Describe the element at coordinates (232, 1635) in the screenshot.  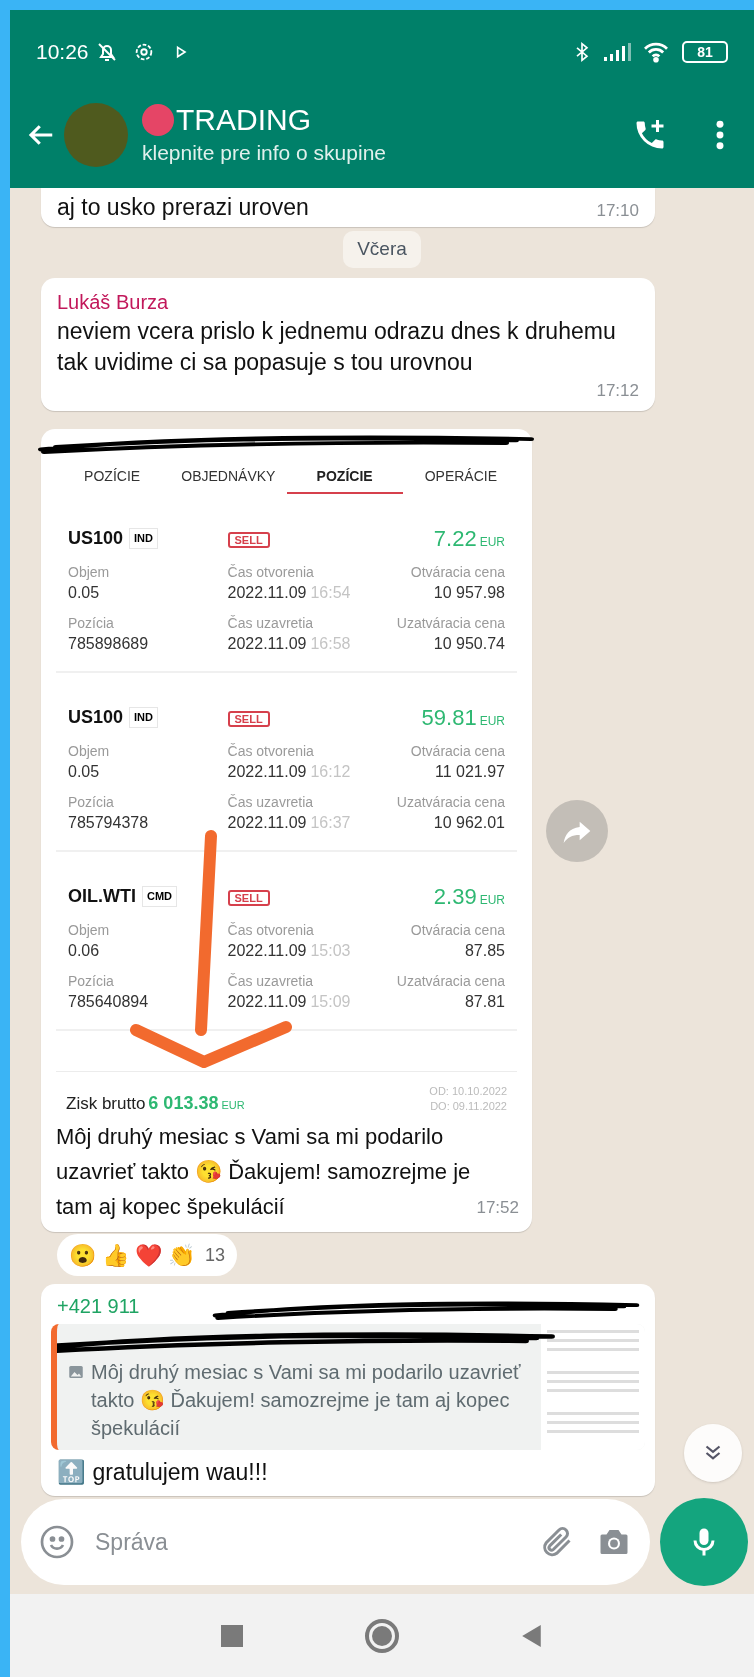
I see `recent-apps-button` at that location.